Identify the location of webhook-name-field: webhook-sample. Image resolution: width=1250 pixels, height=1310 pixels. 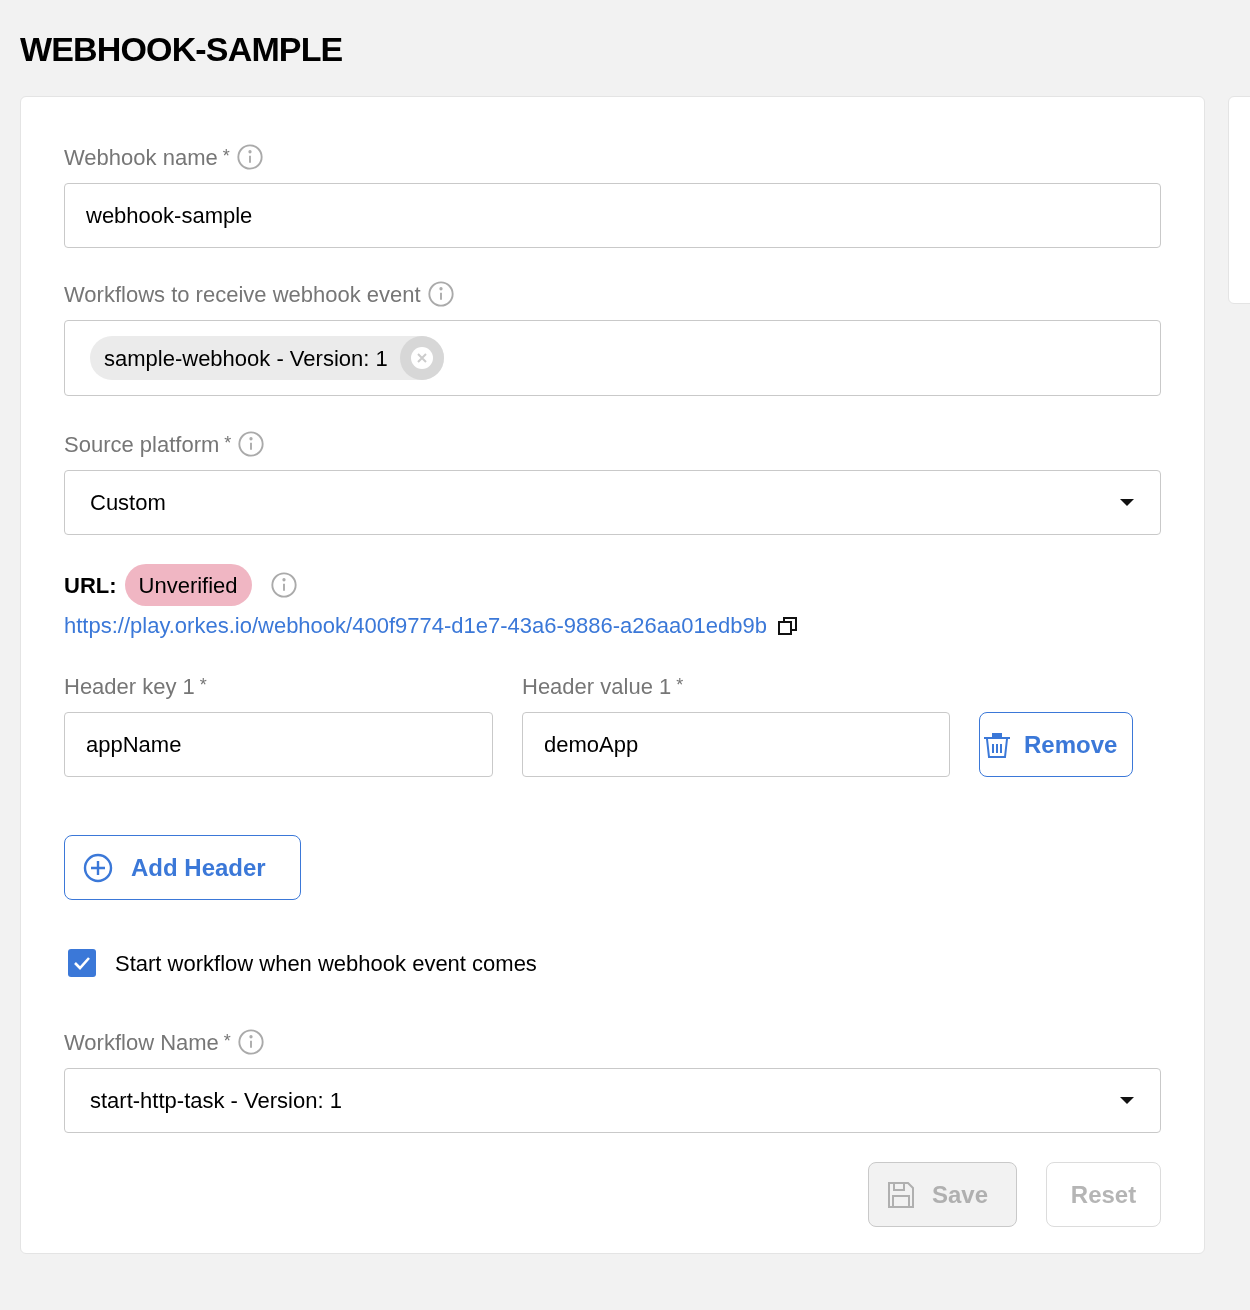
(612, 215).